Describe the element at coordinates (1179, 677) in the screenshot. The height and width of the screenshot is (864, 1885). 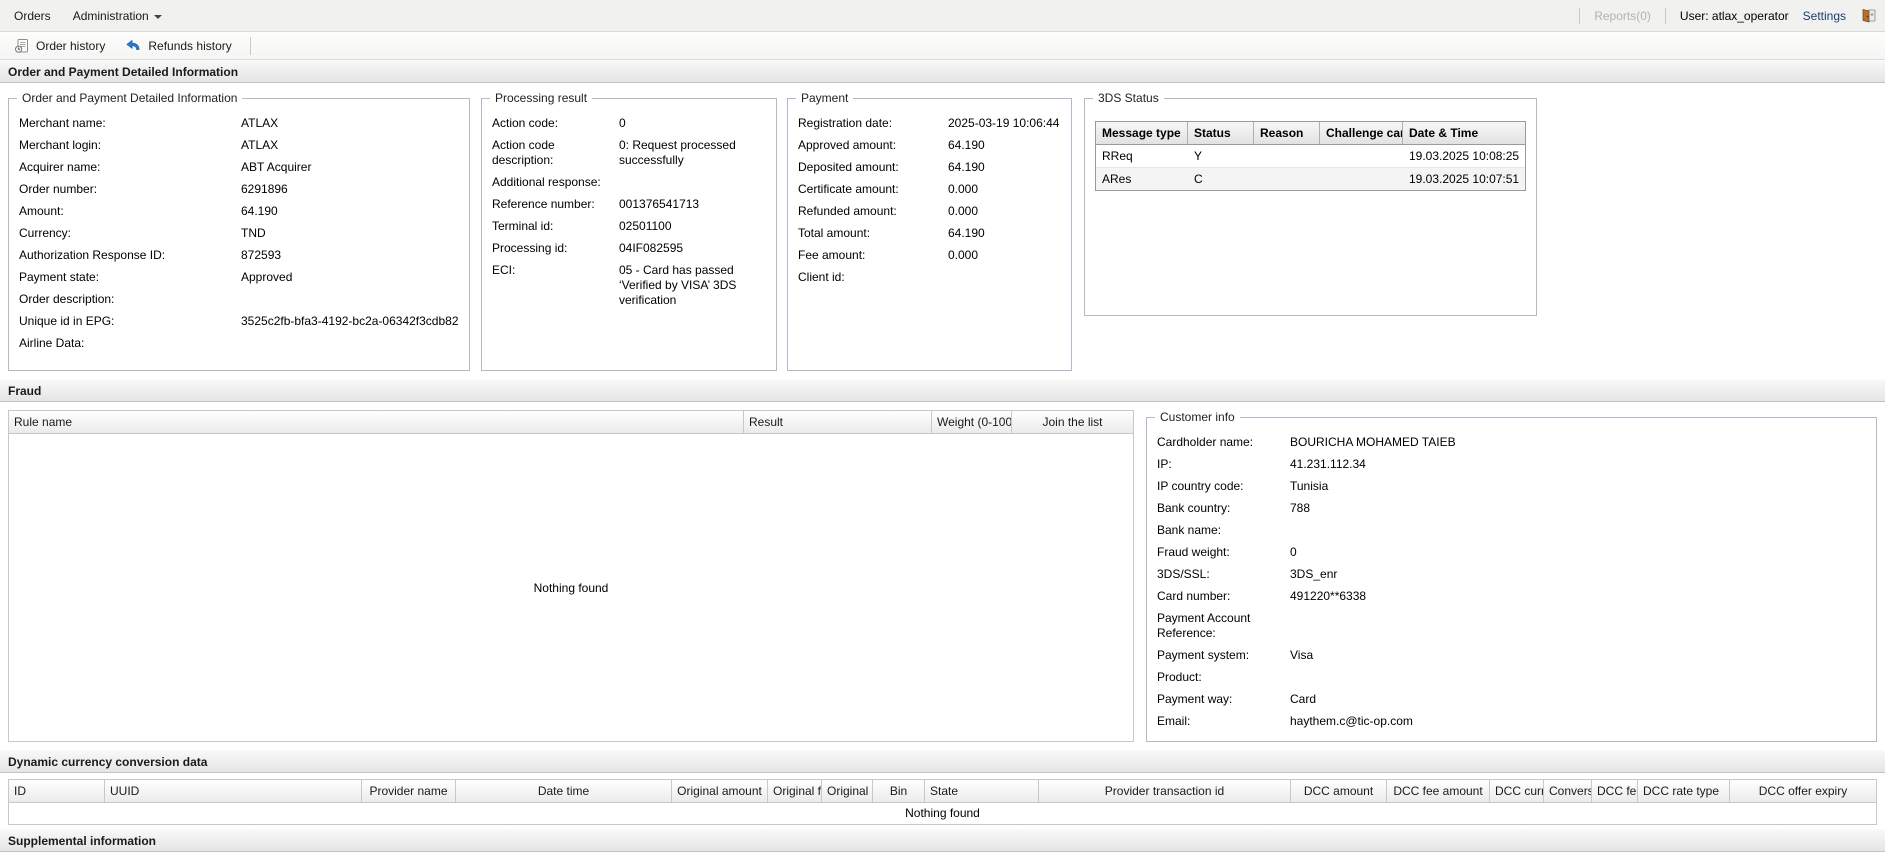
I see `field-label: Product:` at that location.